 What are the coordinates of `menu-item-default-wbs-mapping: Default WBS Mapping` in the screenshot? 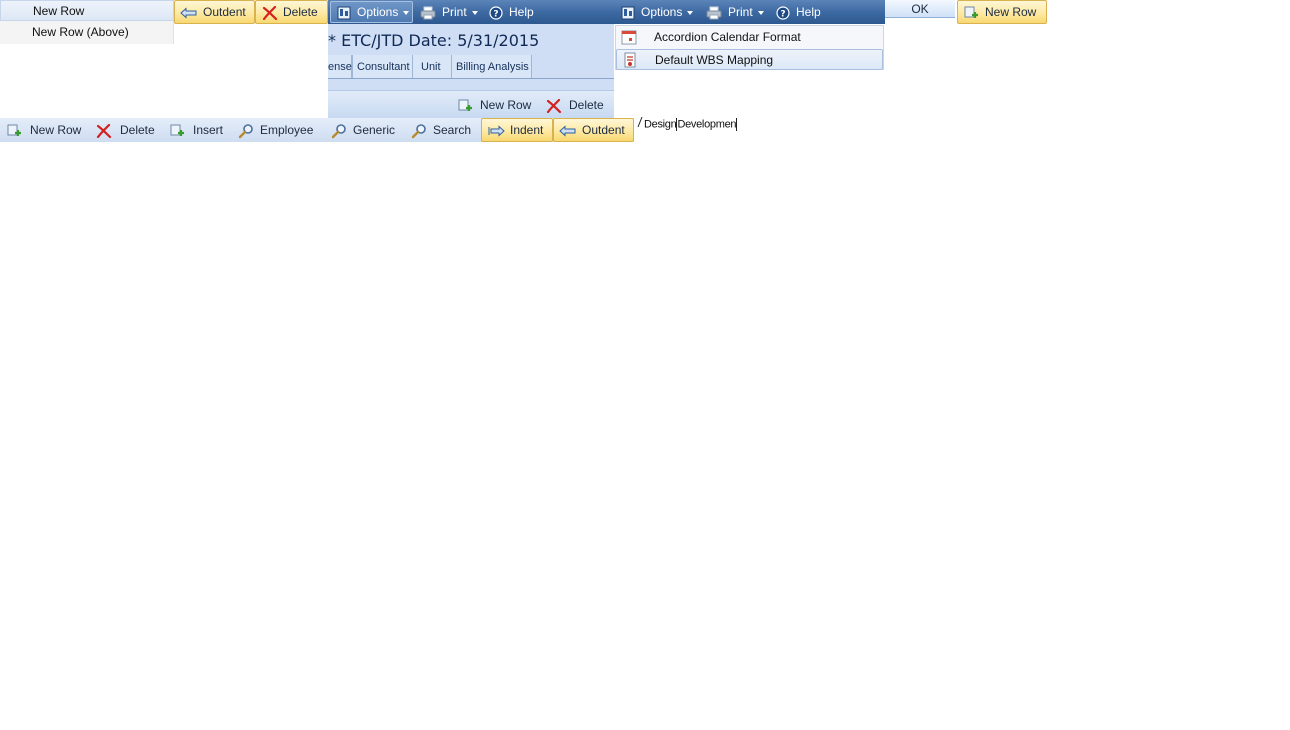 It's located at (749, 59).